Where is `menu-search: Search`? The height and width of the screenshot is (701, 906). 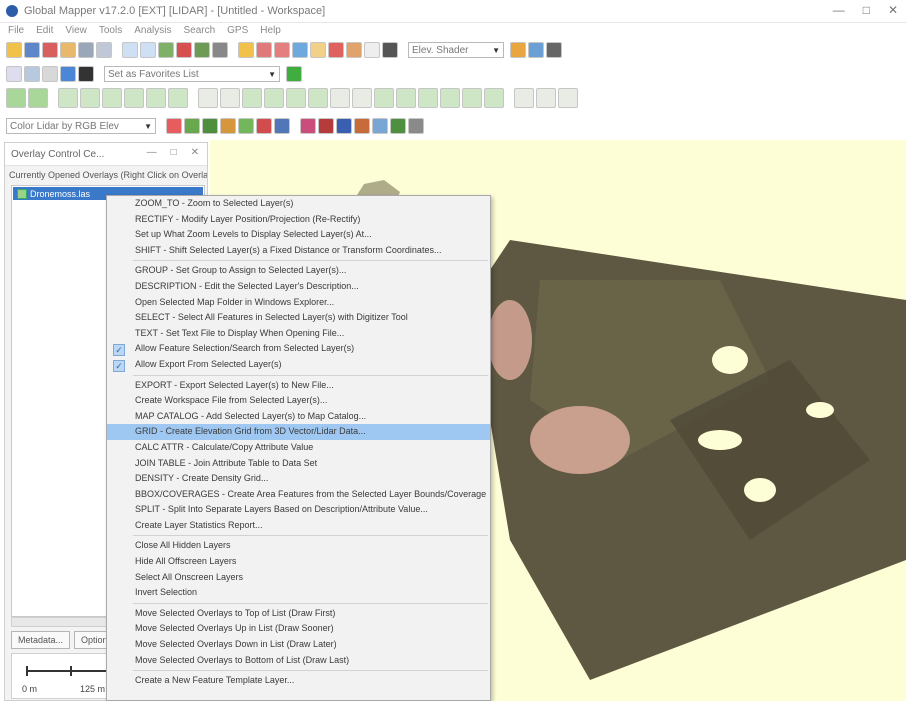 menu-search: Search is located at coordinates (199, 30).